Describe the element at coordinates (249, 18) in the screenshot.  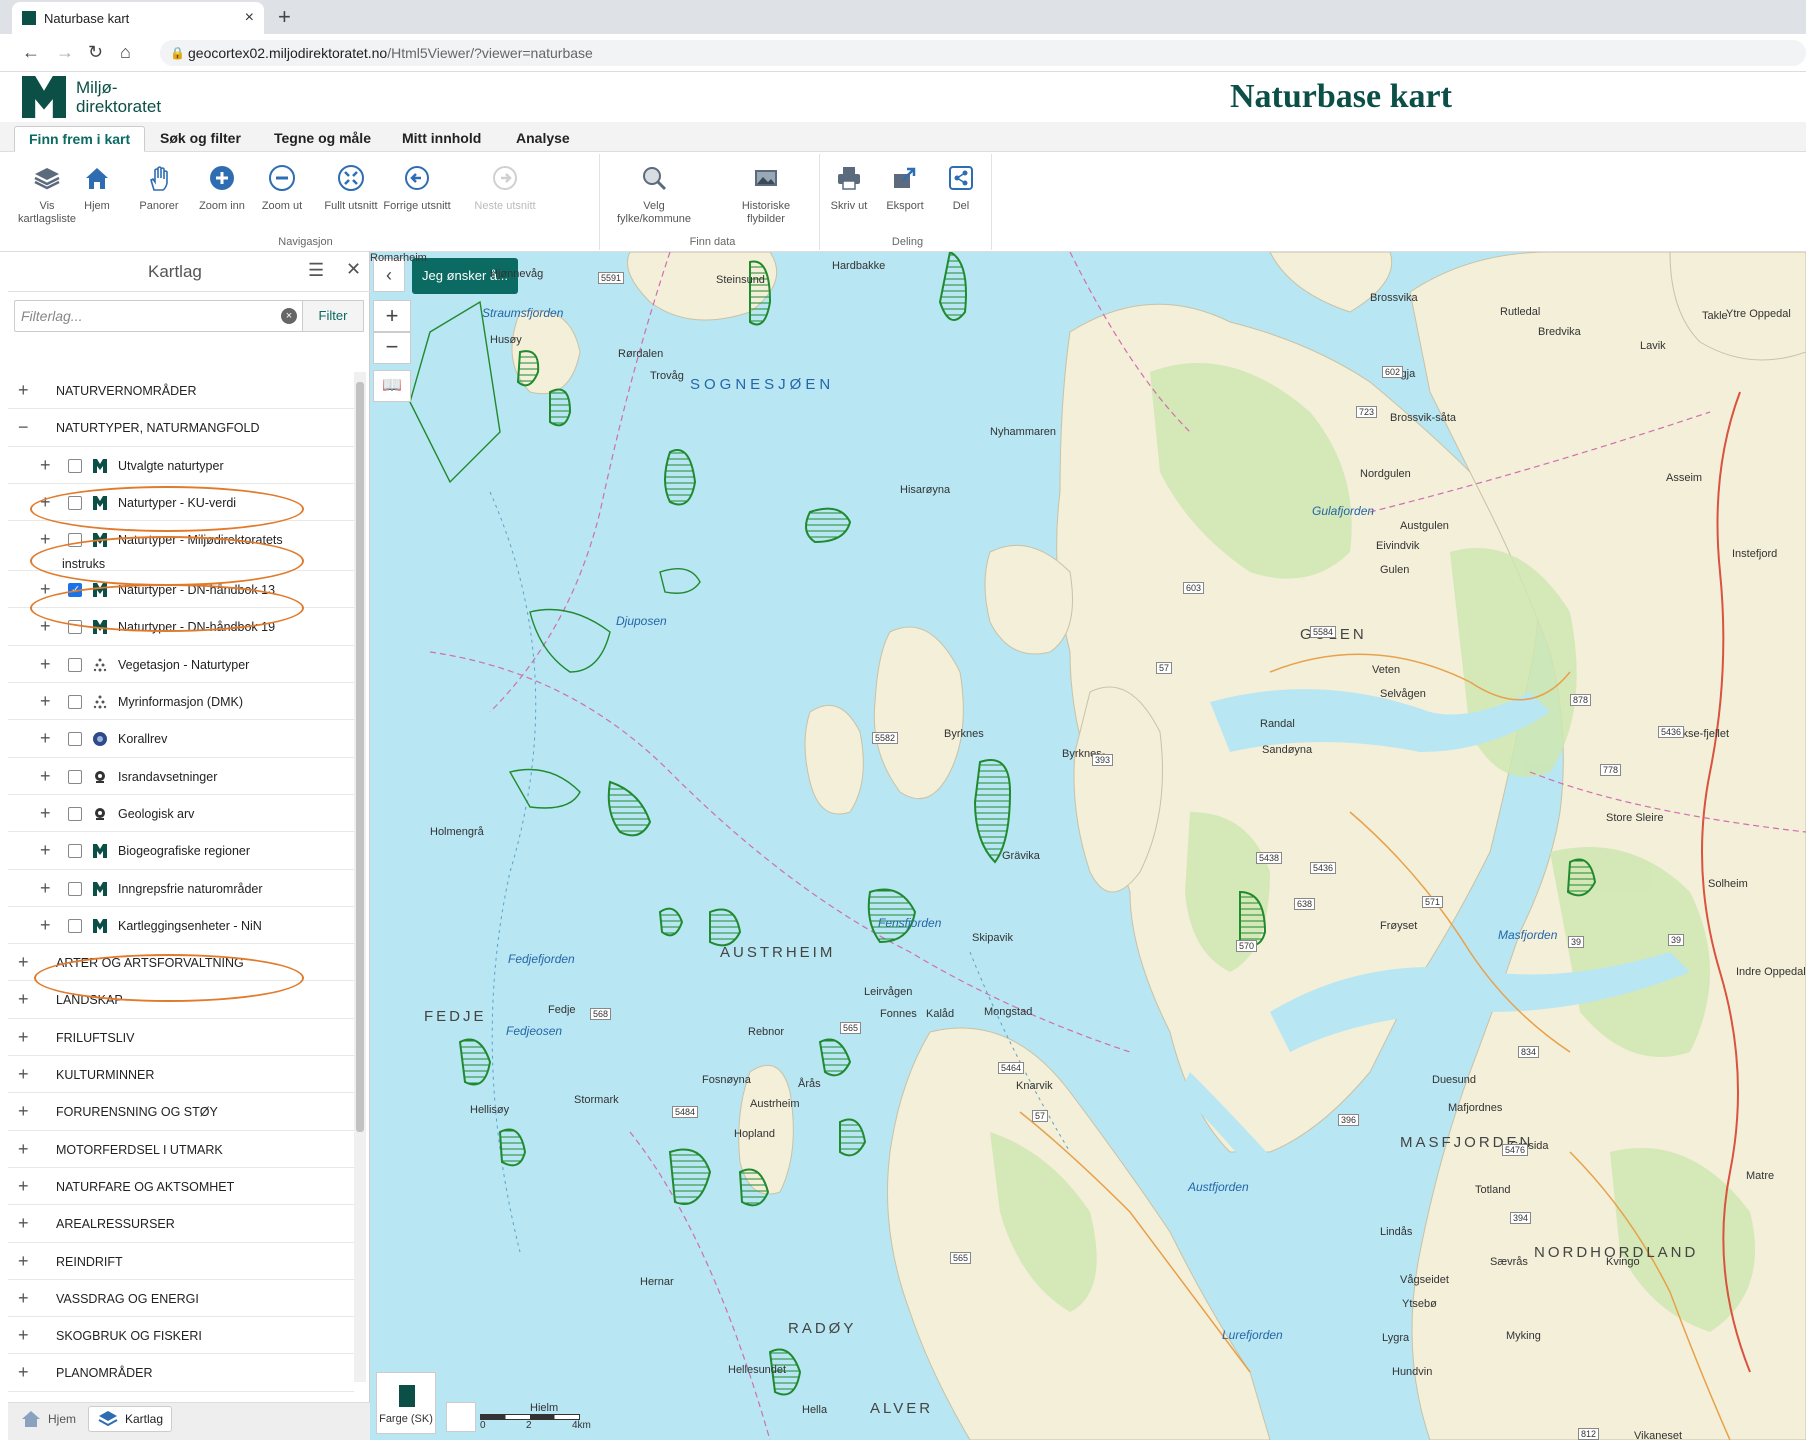
I see `close-tab-icon: ×` at that location.